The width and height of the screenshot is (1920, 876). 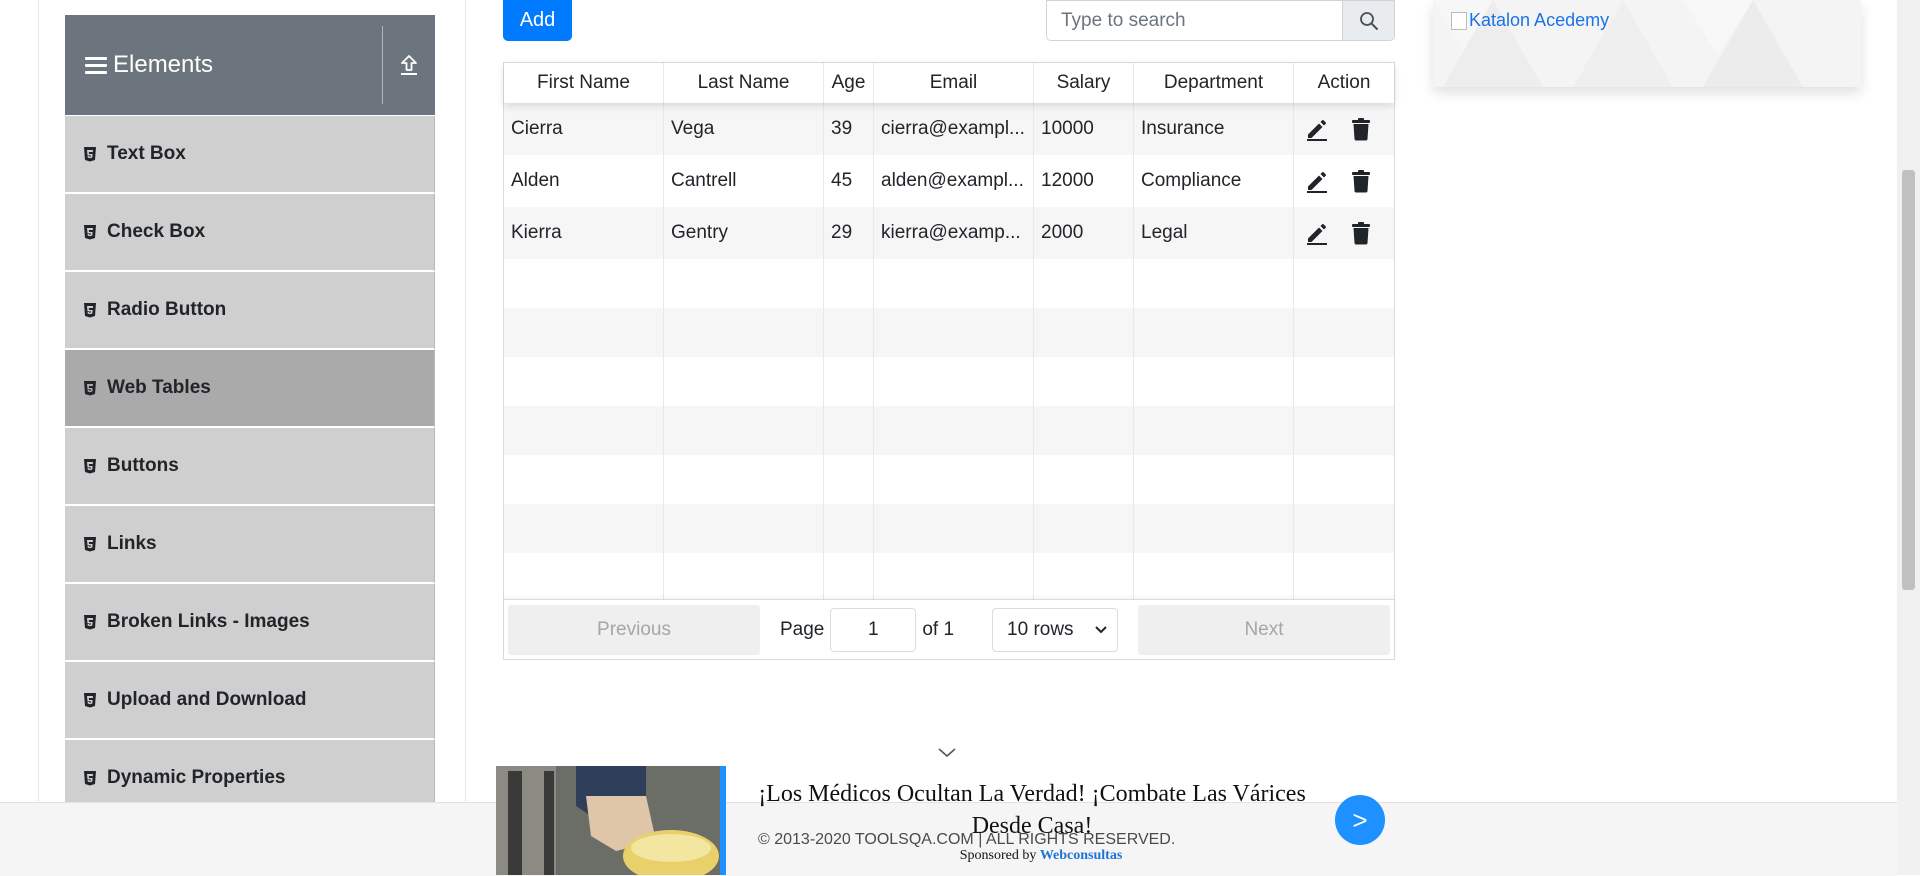 What do you see at coordinates (744, 233) in the screenshot?
I see `cell-last-name: Gentry` at bounding box center [744, 233].